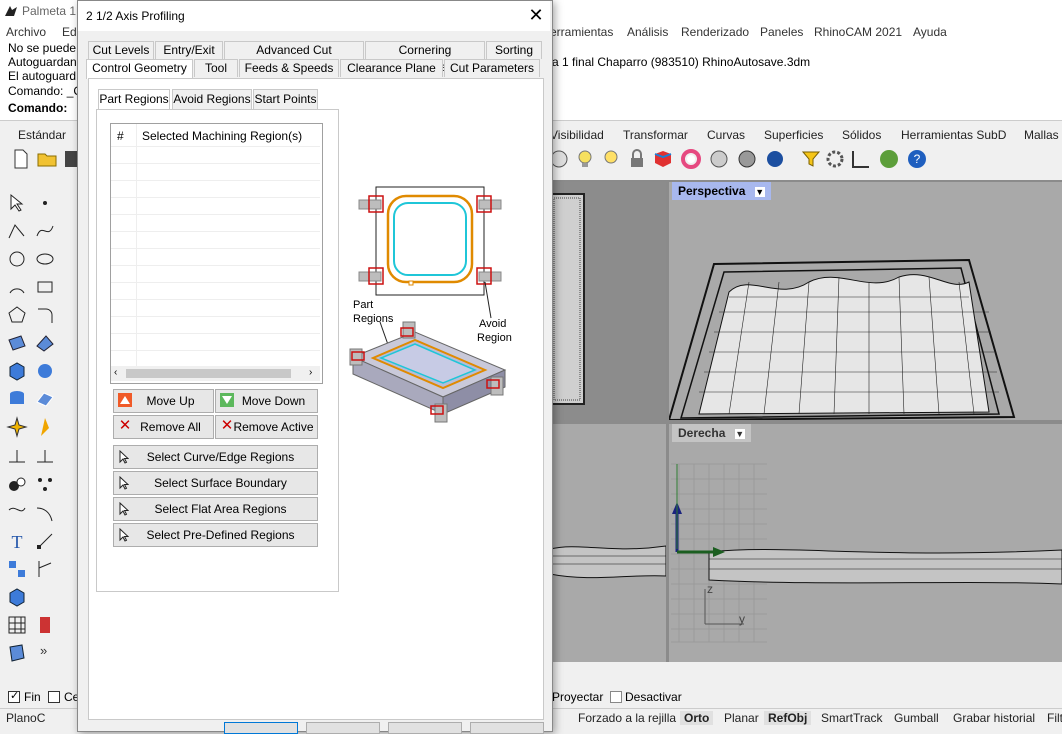  What do you see at coordinates (26, 32) in the screenshot?
I see `menu-archivo: Archivo` at bounding box center [26, 32].